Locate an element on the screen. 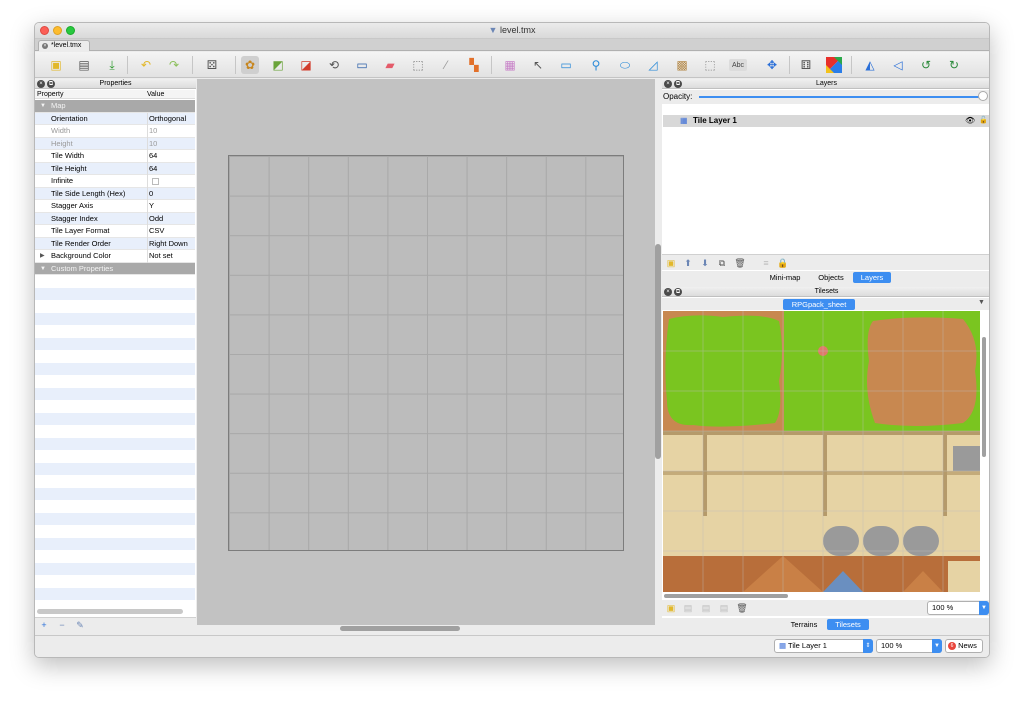 The width and height of the screenshot is (1024, 703). group-map: ▼ Map is located at coordinates (115, 106).